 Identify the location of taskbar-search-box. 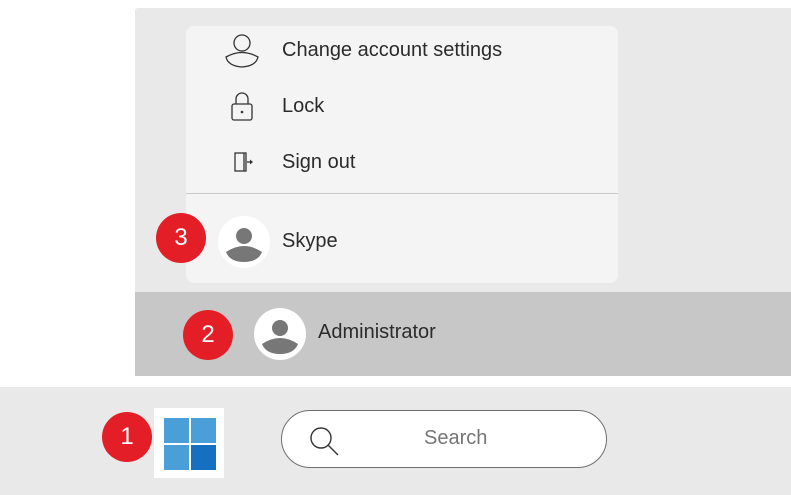
(444, 439).